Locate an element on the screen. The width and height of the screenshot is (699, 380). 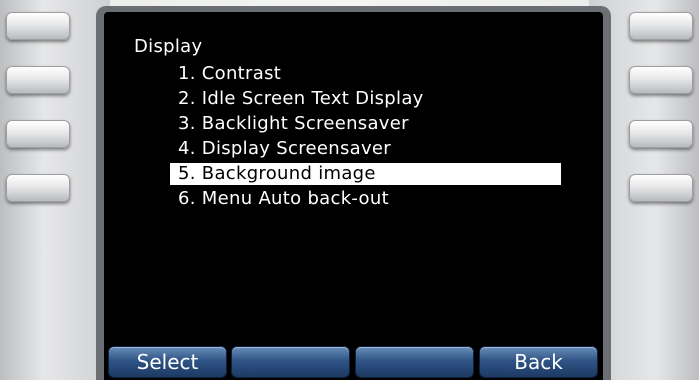
menu-item-display-screensaver: 4. Display Screensaver is located at coordinates (284, 149).